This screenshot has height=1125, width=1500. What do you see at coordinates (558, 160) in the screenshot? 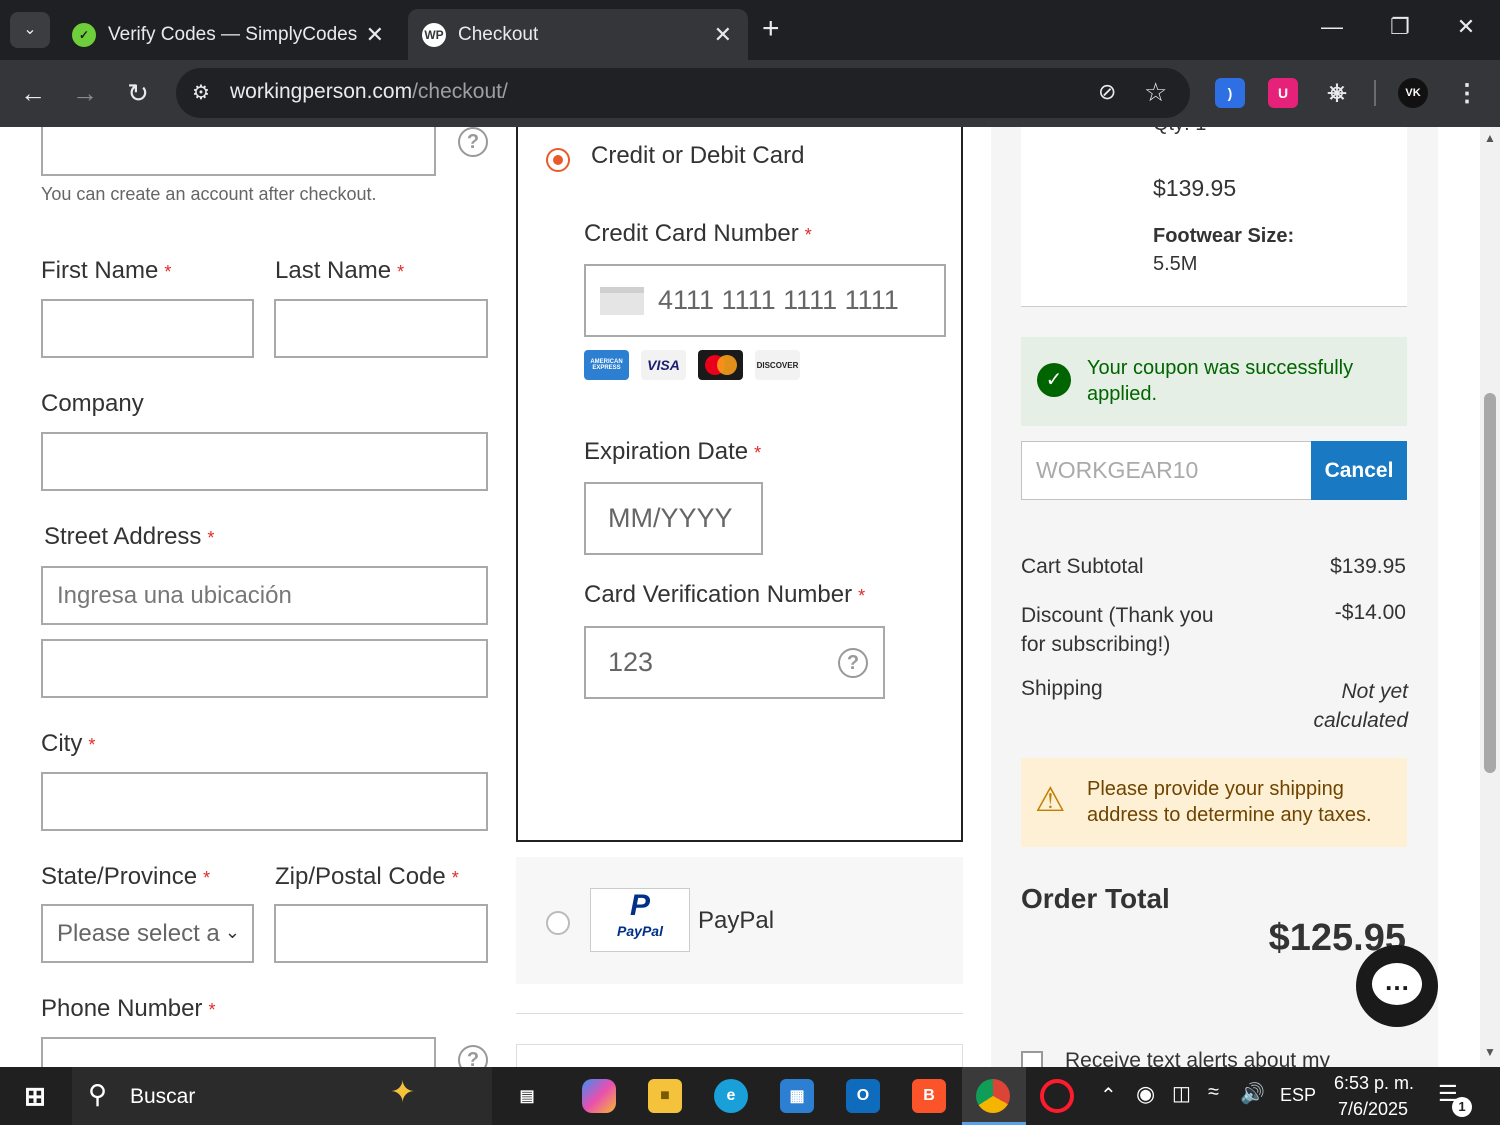
I see `credit-card-radio` at bounding box center [558, 160].